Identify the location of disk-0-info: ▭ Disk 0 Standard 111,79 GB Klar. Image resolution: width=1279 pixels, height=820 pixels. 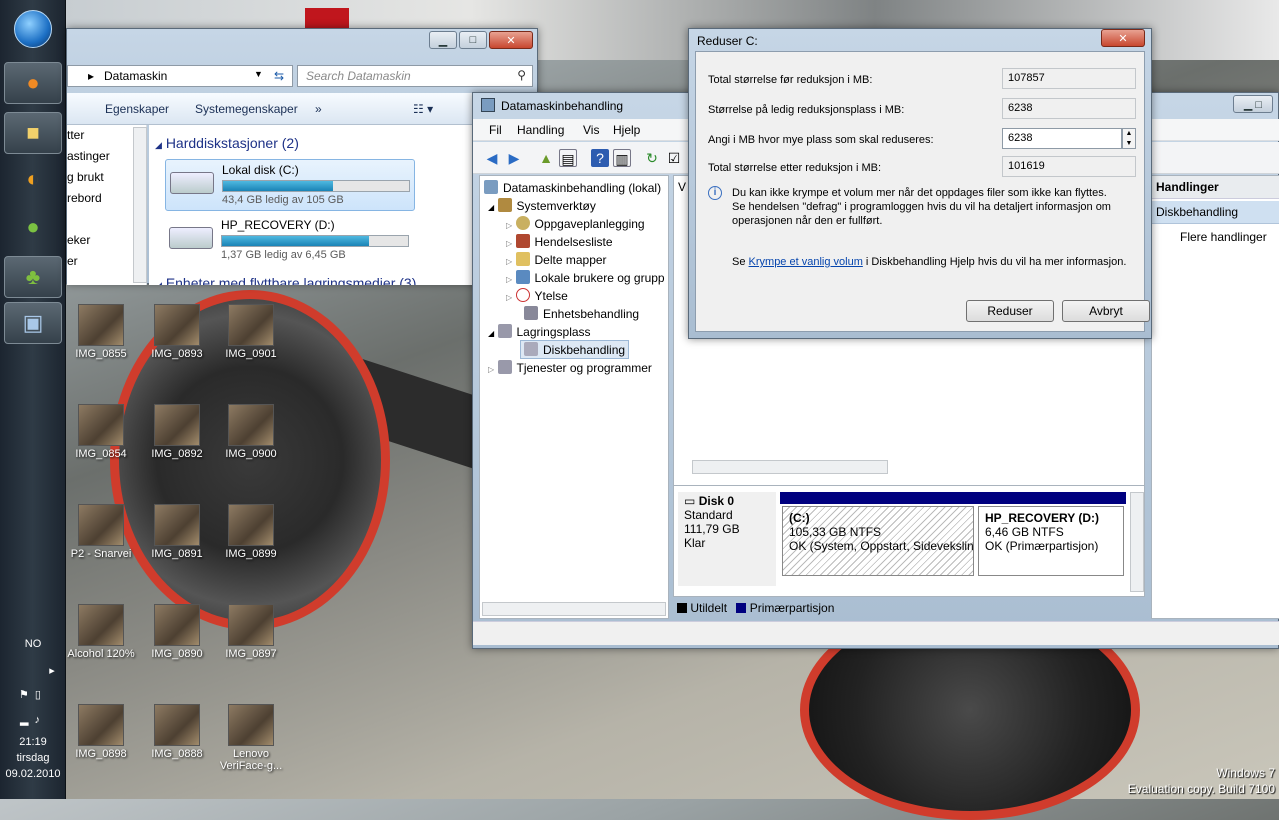
(727, 539).